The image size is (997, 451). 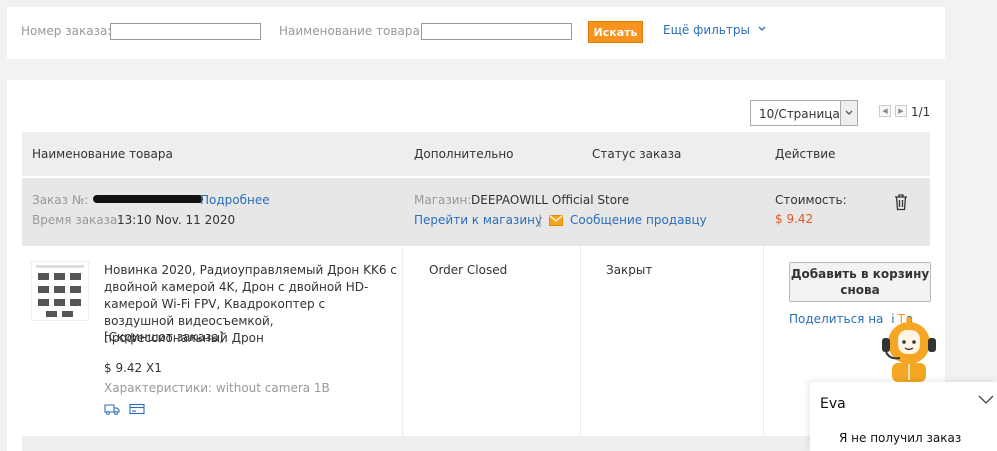 What do you see at coordinates (615, 32) in the screenshot?
I see `search-button: Искать` at bounding box center [615, 32].